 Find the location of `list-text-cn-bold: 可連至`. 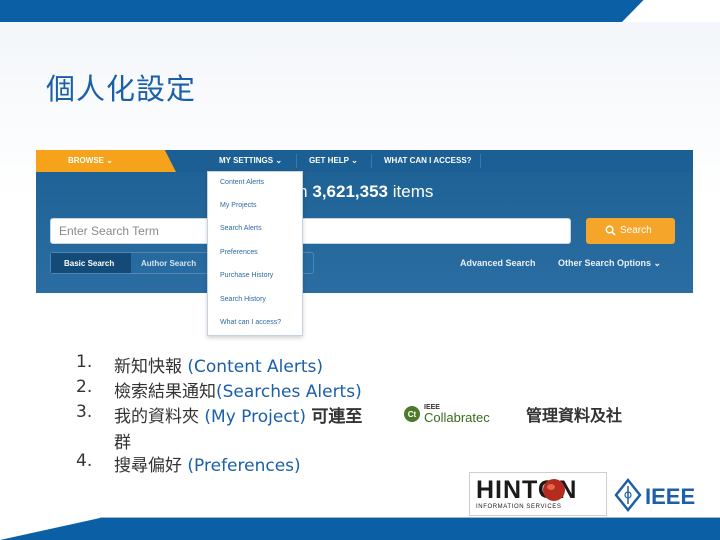

list-text-cn-bold: 可連至 is located at coordinates (337, 417).